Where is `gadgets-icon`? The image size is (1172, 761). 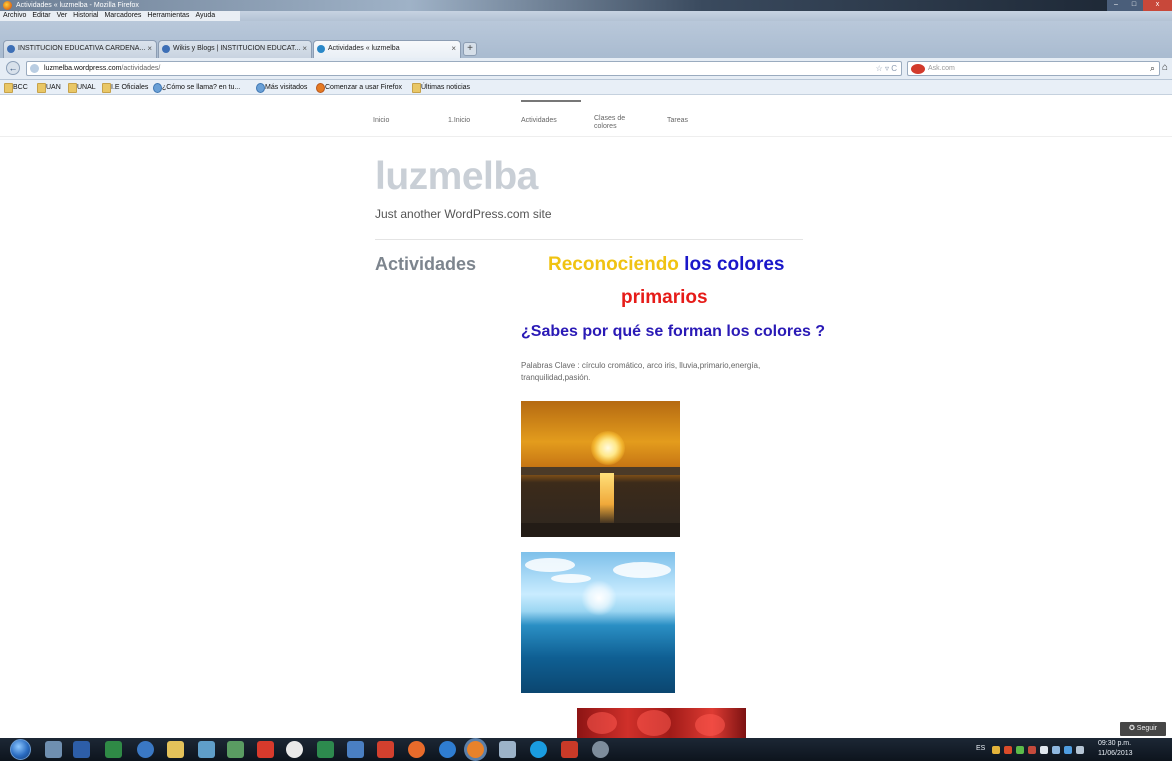
gadgets-icon is located at coordinates (235, 749).